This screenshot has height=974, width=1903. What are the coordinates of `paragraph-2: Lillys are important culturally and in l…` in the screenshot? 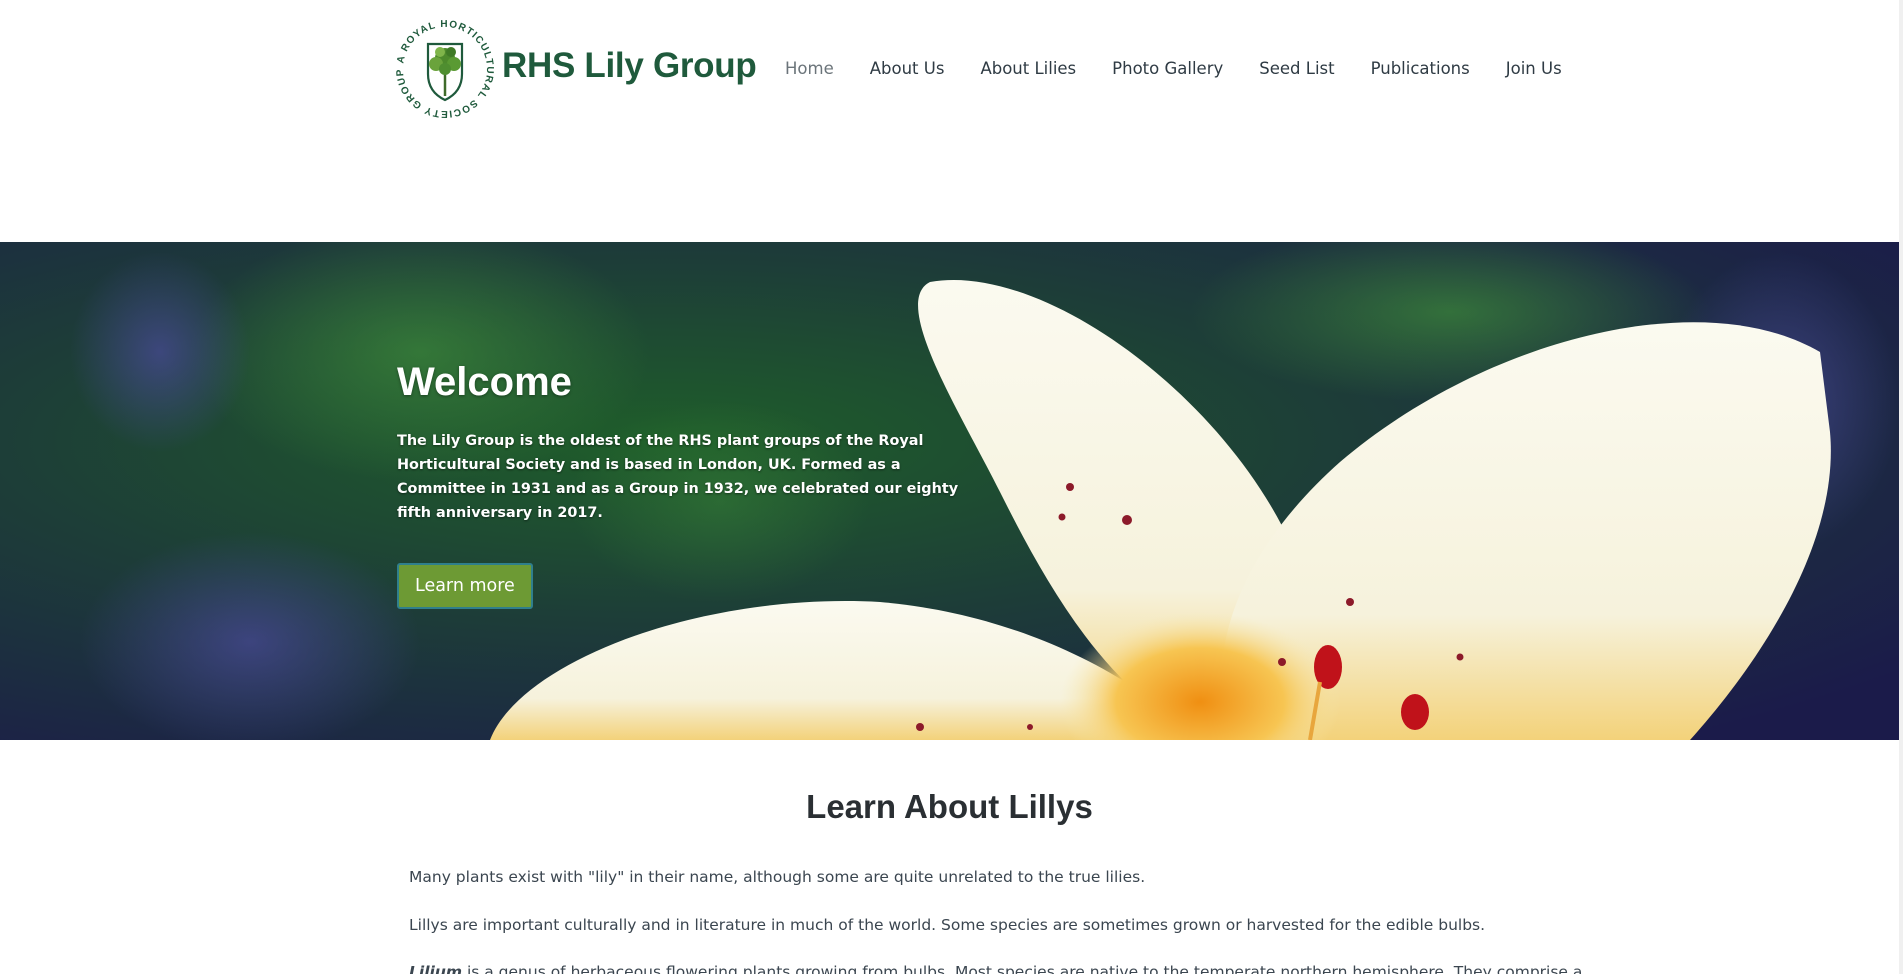 It's located at (947, 925).